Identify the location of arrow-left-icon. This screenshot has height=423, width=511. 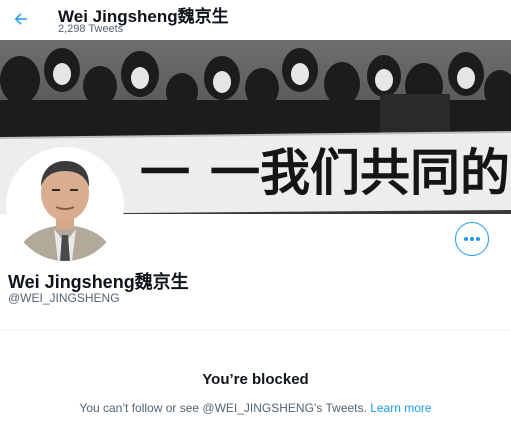
(20, 19).